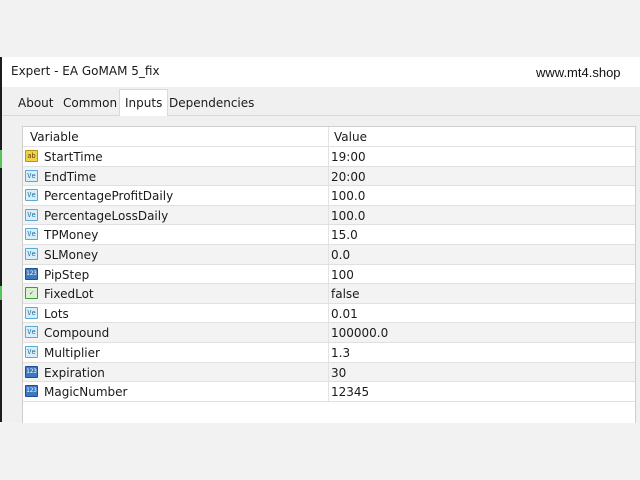 The height and width of the screenshot is (480, 640). What do you see at coordinates (56, 313) in the screenshot?
I see `variable-name: Lots` at bounding box center [56, 313].